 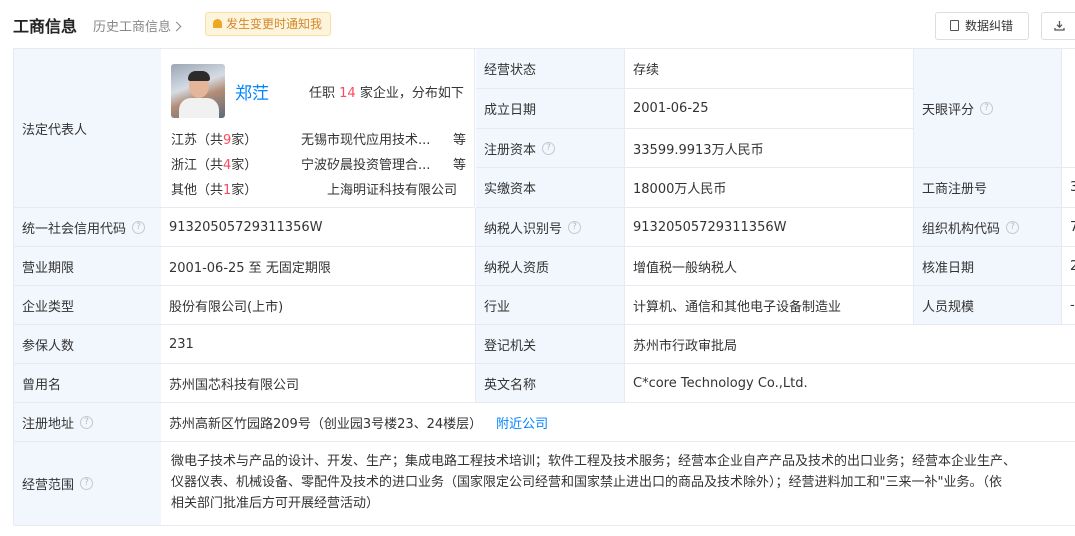 I want to click on paid-value: 18000万人民币, so click(x=680, y=189).